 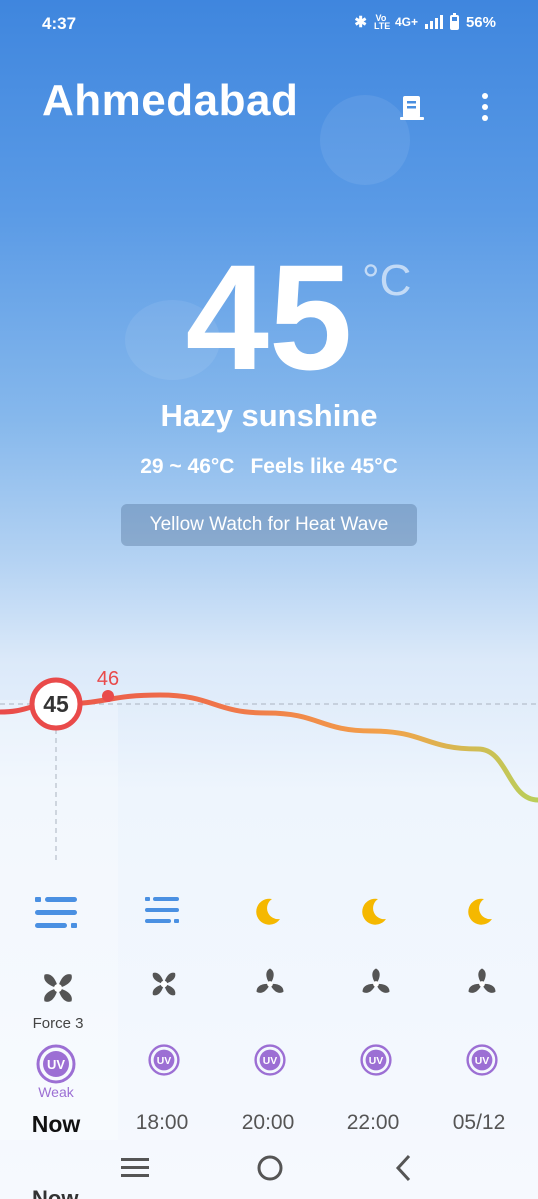 I want to click on status-time: 4:37, so click(x=59, y=23).